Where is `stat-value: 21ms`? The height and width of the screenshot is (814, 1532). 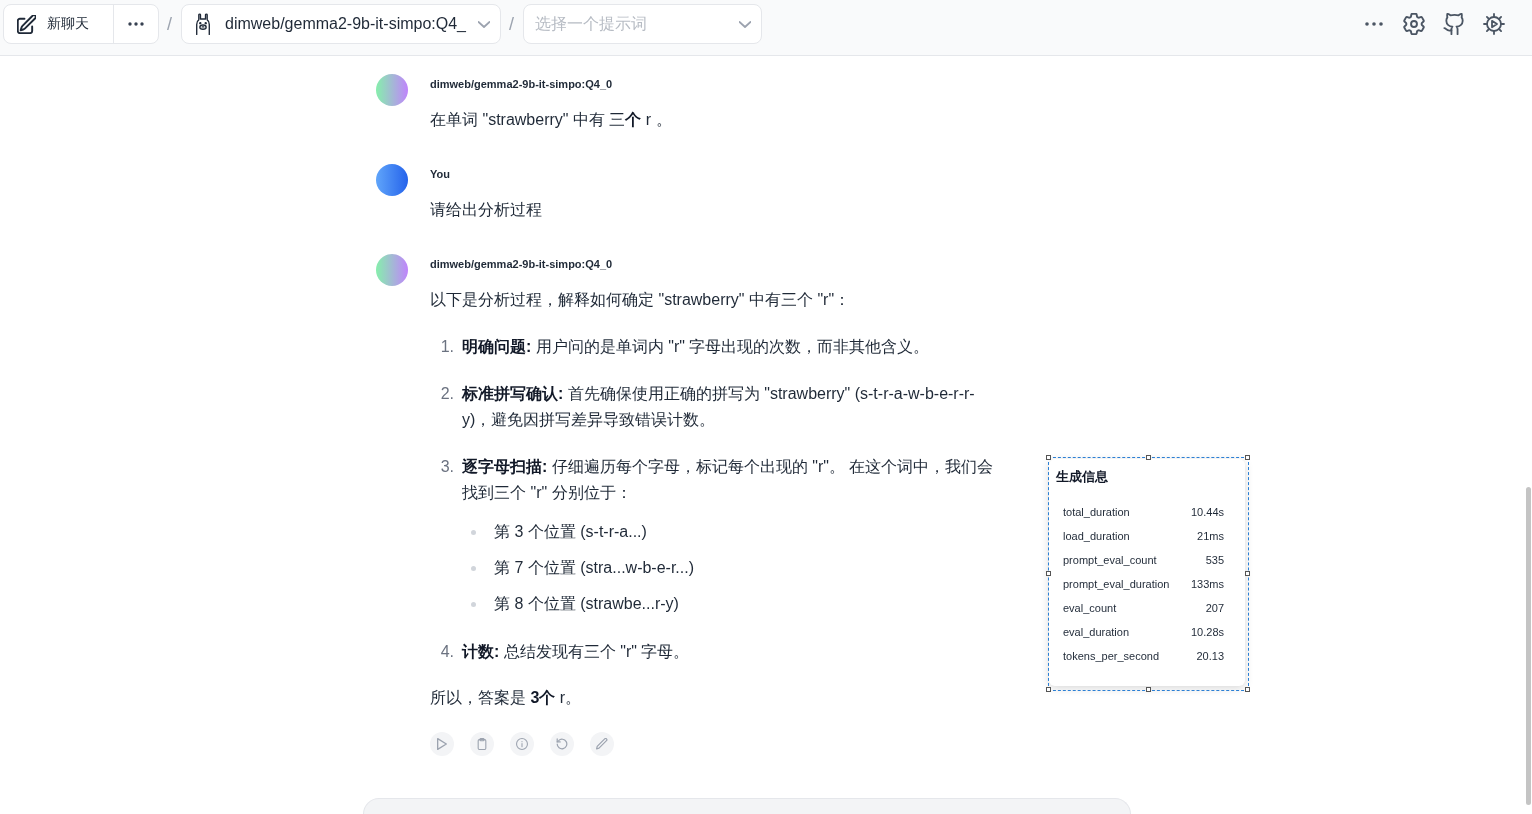
stat-value: 21ms is located at coordinates (1210, 536).